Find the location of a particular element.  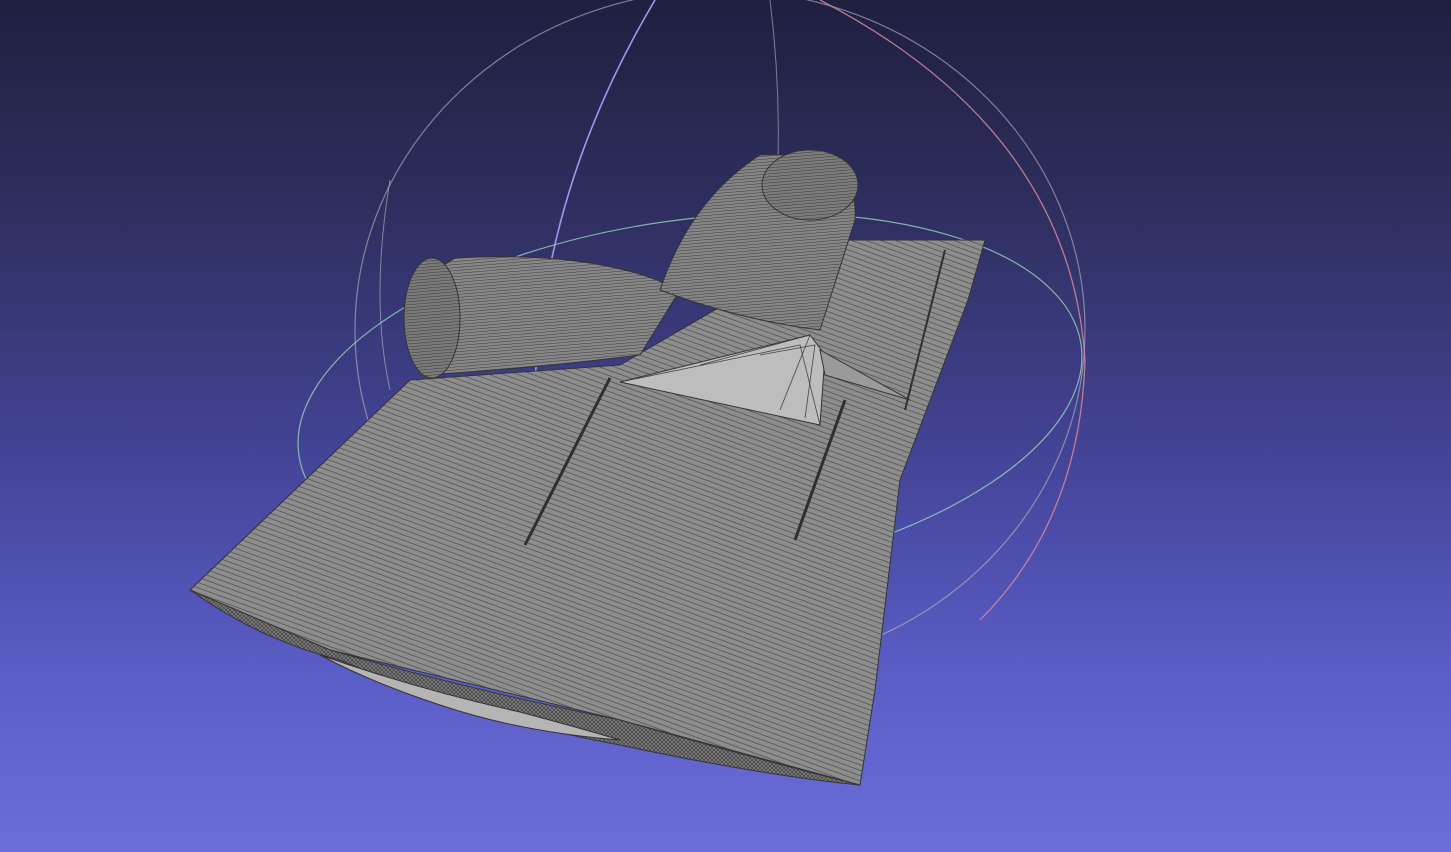

trackball-top-arc is located at coordinates (774, 80).